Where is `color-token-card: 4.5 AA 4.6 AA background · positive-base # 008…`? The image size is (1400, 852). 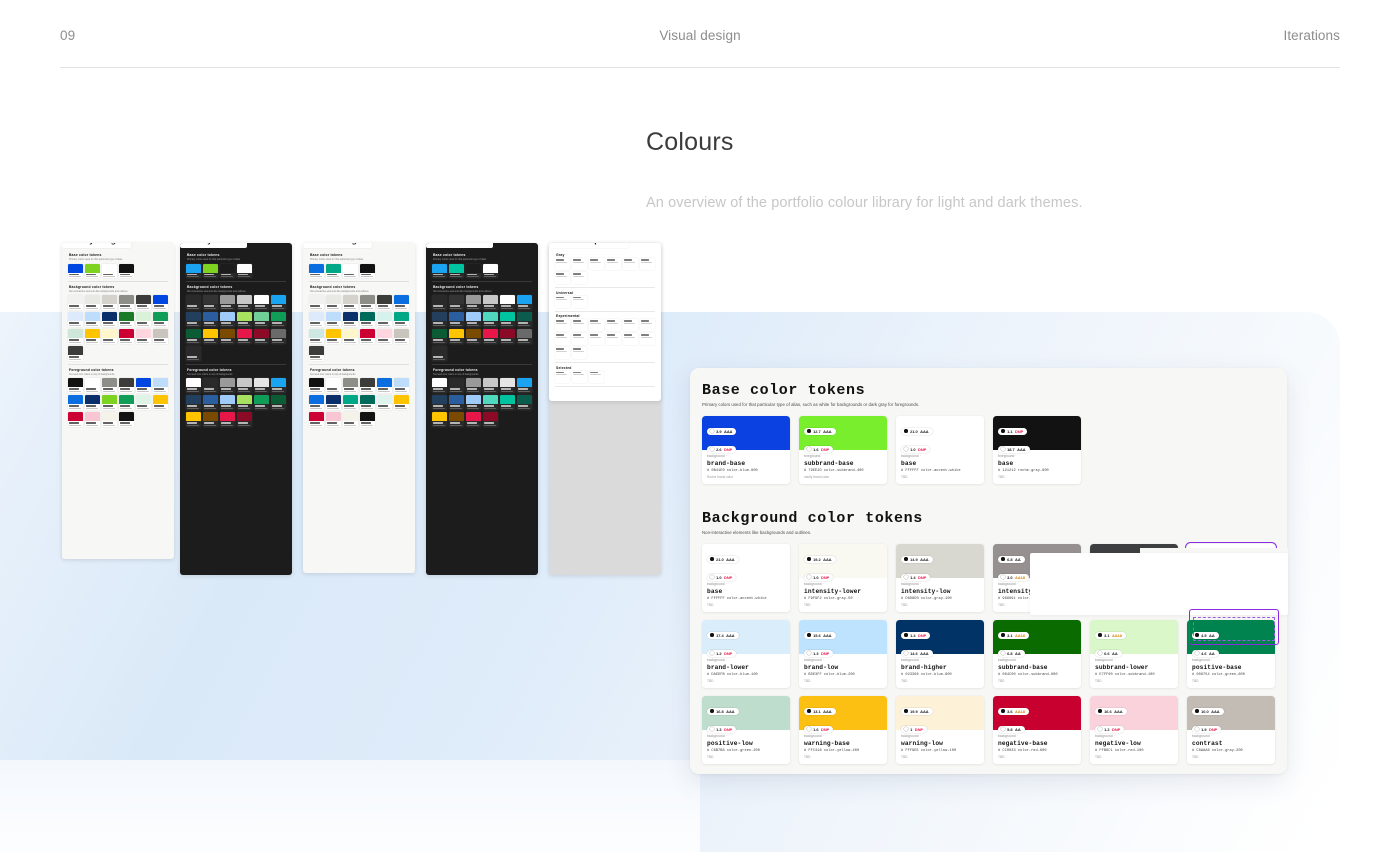
color-token-card: 4.5 AA 4.6 AA background · positive-base # 008… is located at coordinates (1231, 654).